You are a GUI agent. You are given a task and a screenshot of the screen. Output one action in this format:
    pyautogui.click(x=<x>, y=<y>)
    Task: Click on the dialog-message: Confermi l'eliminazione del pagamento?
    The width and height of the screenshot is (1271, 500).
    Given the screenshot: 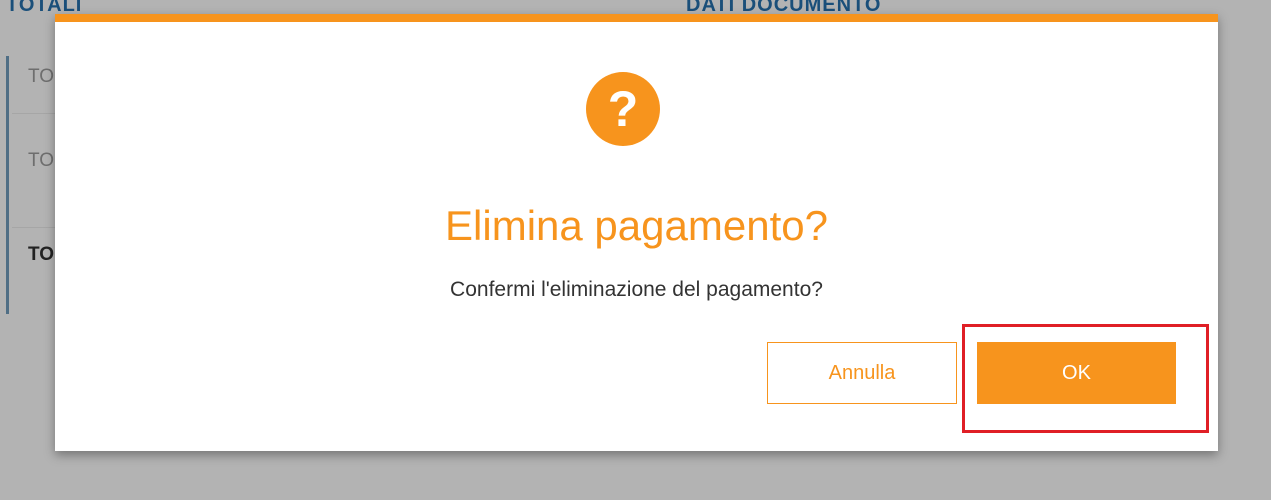 What is the action you would take?
    pyautogui.click(x=636, y=289)
    